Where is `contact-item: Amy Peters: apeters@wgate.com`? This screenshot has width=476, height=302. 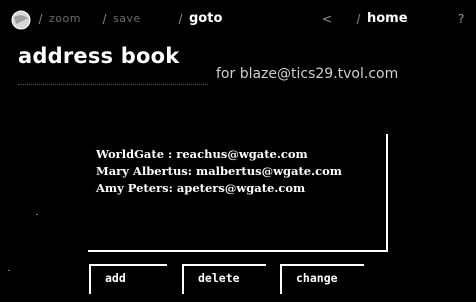 contact-item: Amy Peters: apeters@wgate.com is located at coordinates (219, 188).